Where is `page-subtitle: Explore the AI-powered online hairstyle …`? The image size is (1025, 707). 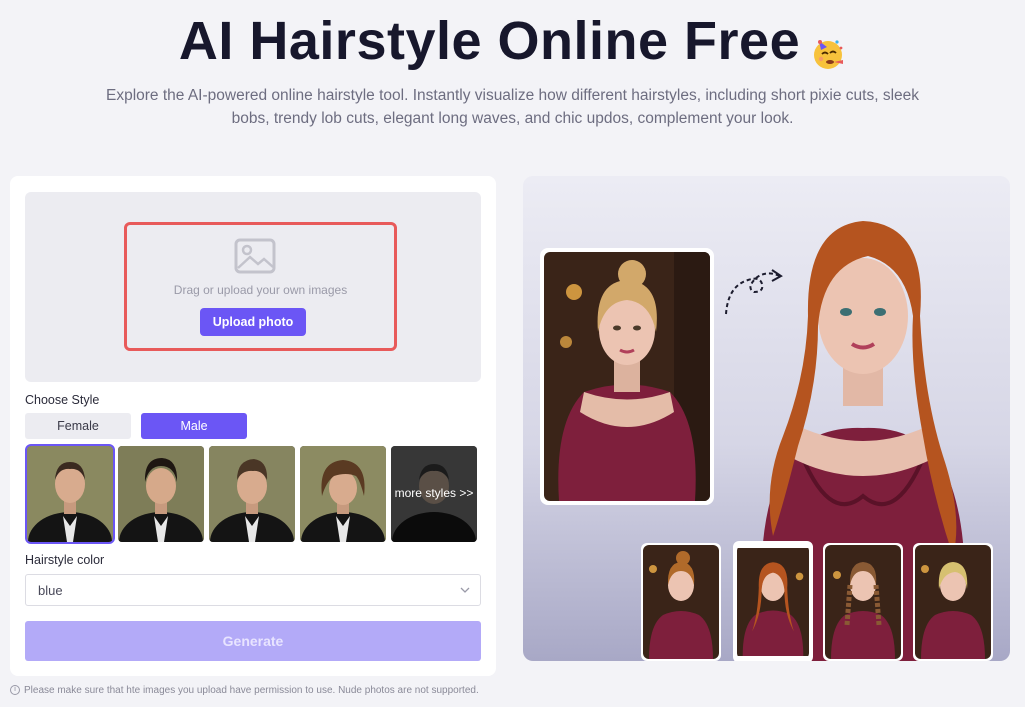
page-subtitle: Explore the AI-powered online hairstyle … is located at coordinates (512, 107).